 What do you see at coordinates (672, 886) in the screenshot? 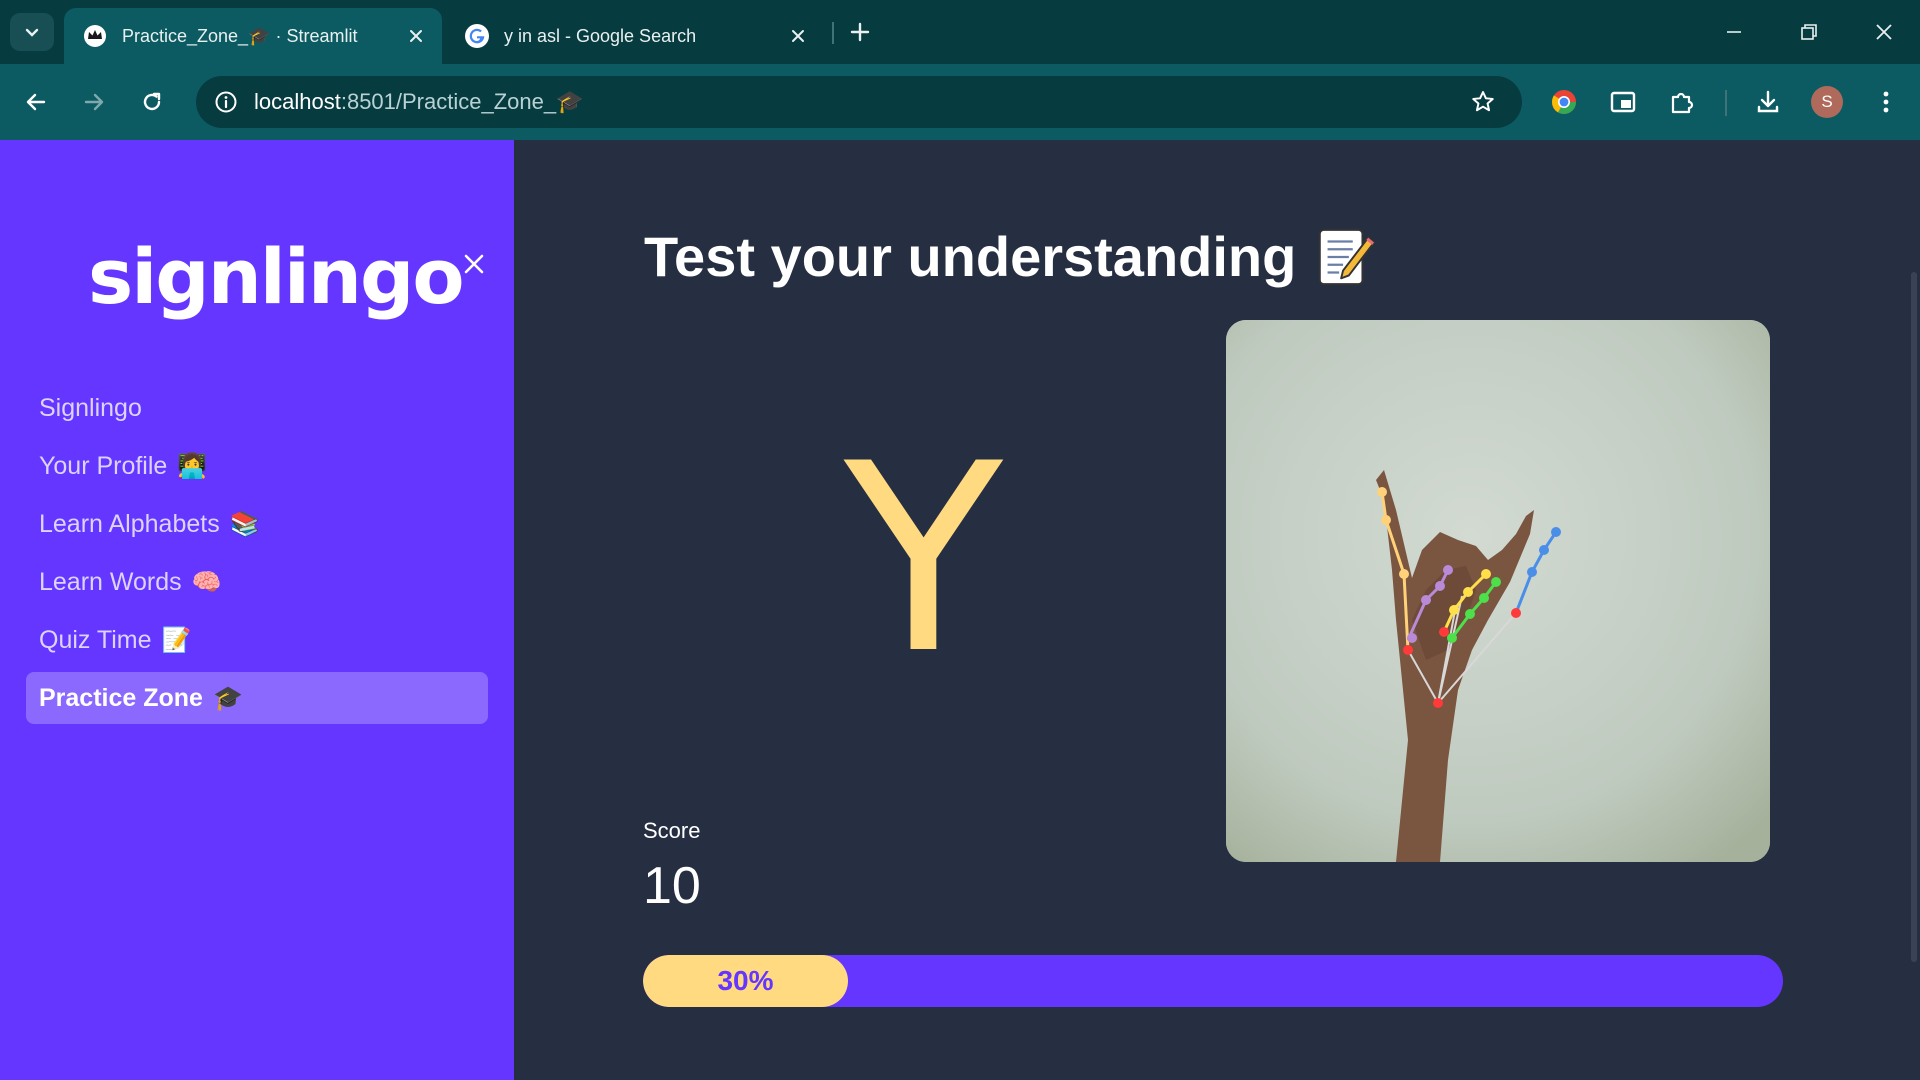
I see `score-value: 10` at bounding box center [672, 886].